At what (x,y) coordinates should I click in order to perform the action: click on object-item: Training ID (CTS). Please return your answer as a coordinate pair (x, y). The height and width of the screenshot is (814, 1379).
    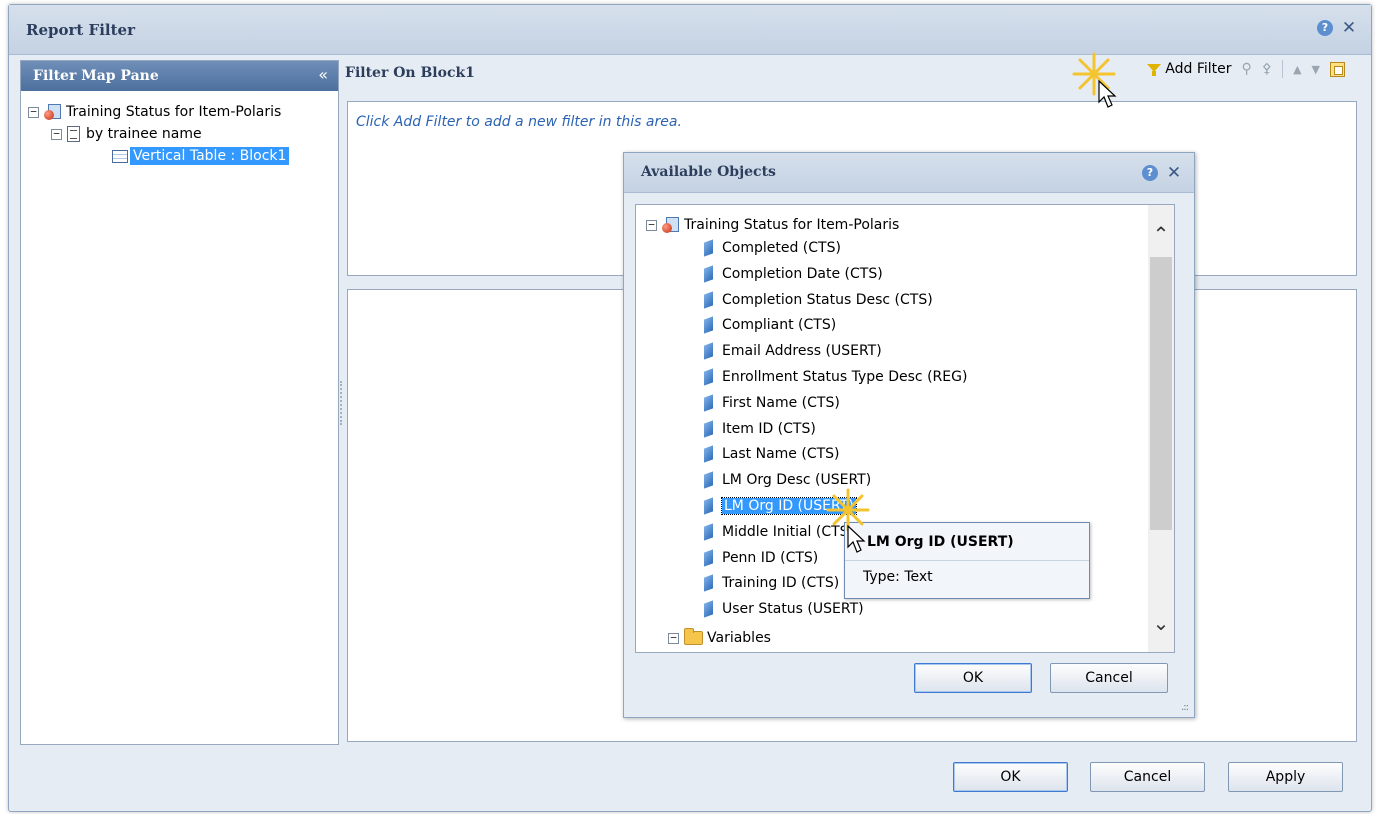
    Looking at the image, I should click on (771, 583).